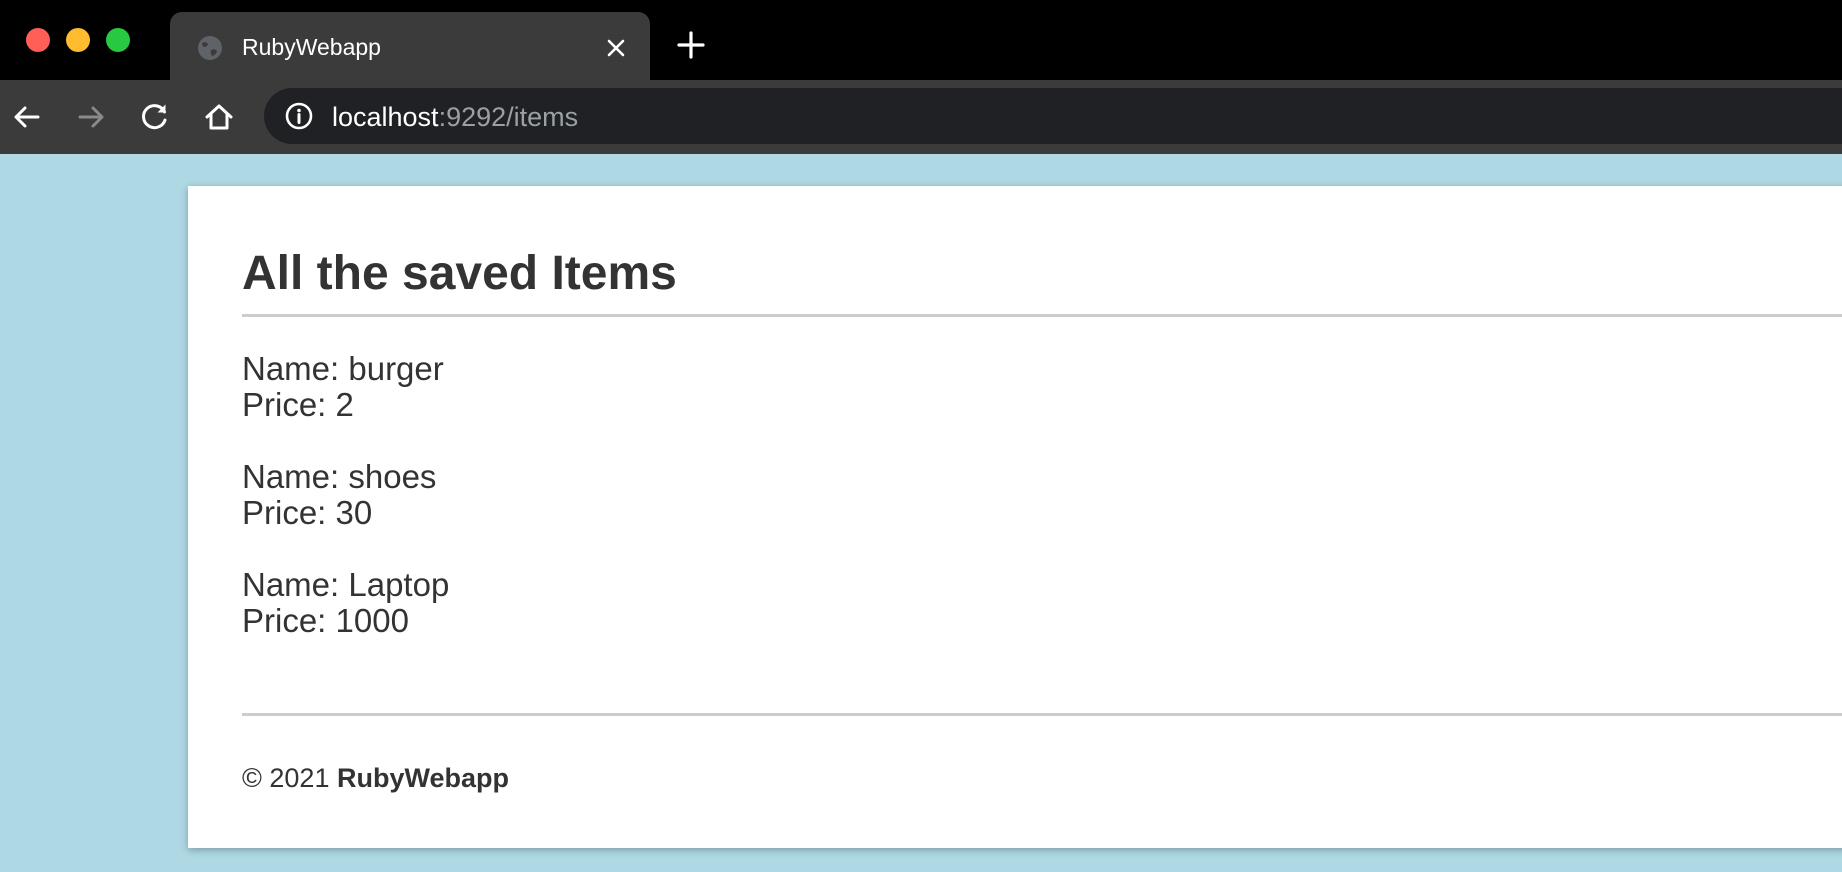 The height and width of the screenshot is (872, 1842). Describe the element at coordinates (78, 40) in the screenshot. I see `window-minimize-button` at that location.